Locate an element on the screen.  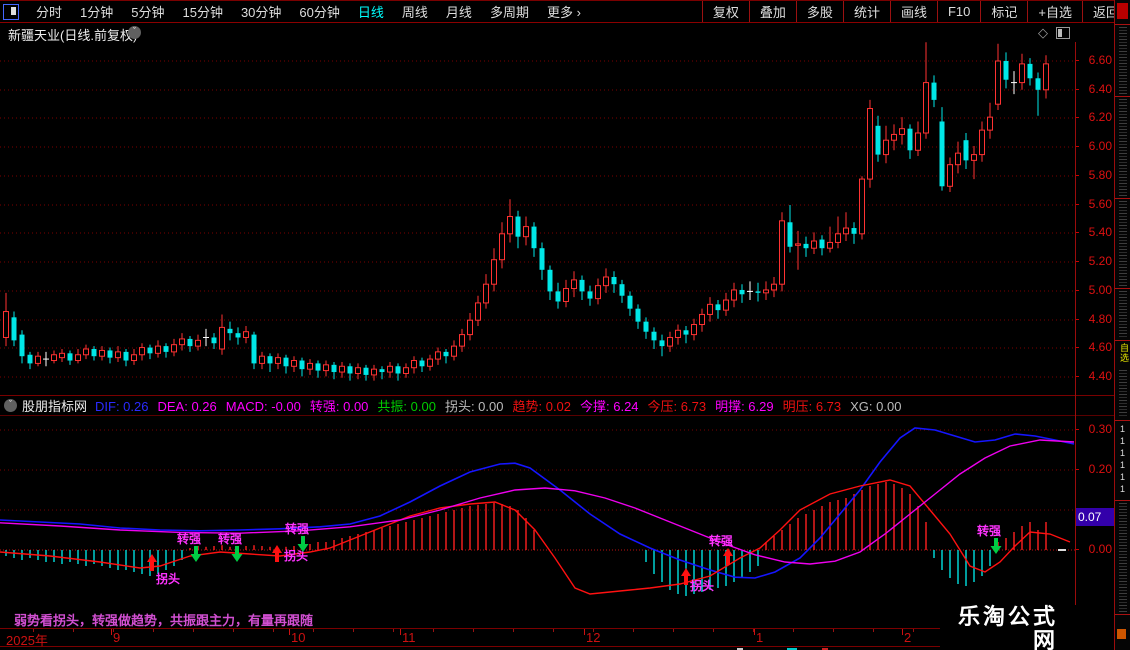
watermark-title: 乐淘公式网 is located at coordinates (1007, 627).